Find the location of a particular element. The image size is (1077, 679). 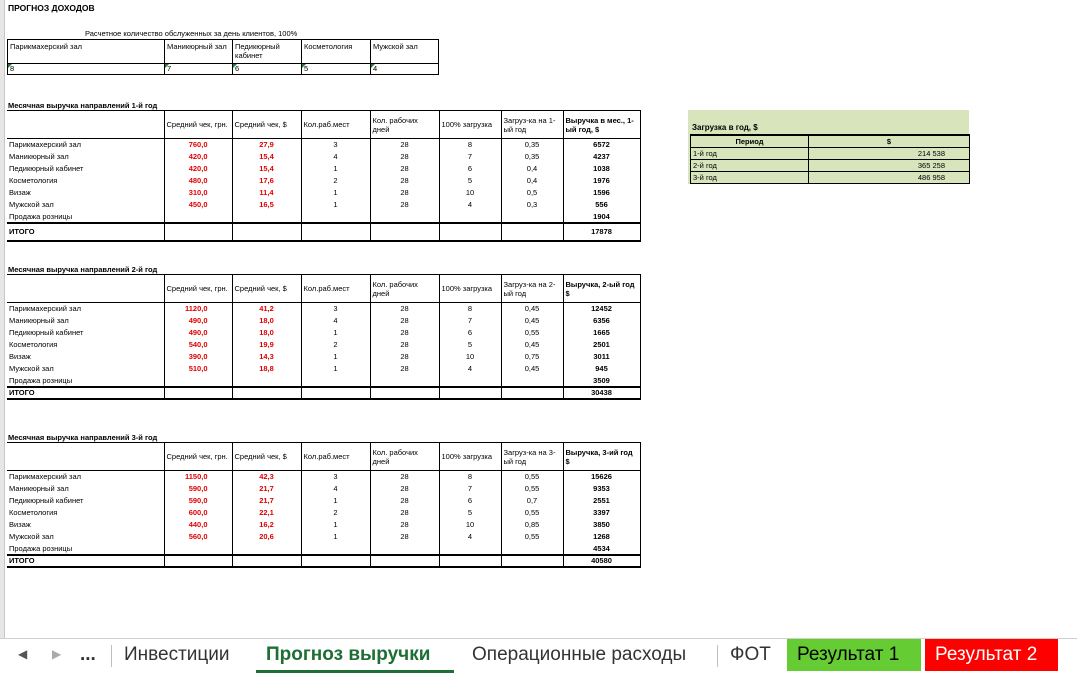

avg-check-usd-cell: 18,8 is located at coordinates (266, 368).